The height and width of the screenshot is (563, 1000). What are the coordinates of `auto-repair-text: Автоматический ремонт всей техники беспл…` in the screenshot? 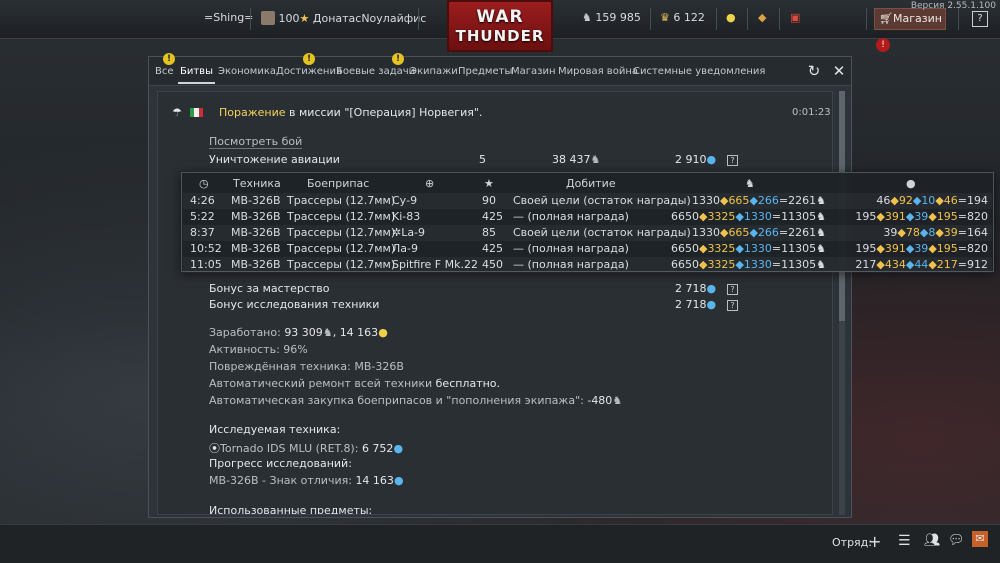 It's located at (355, 383).